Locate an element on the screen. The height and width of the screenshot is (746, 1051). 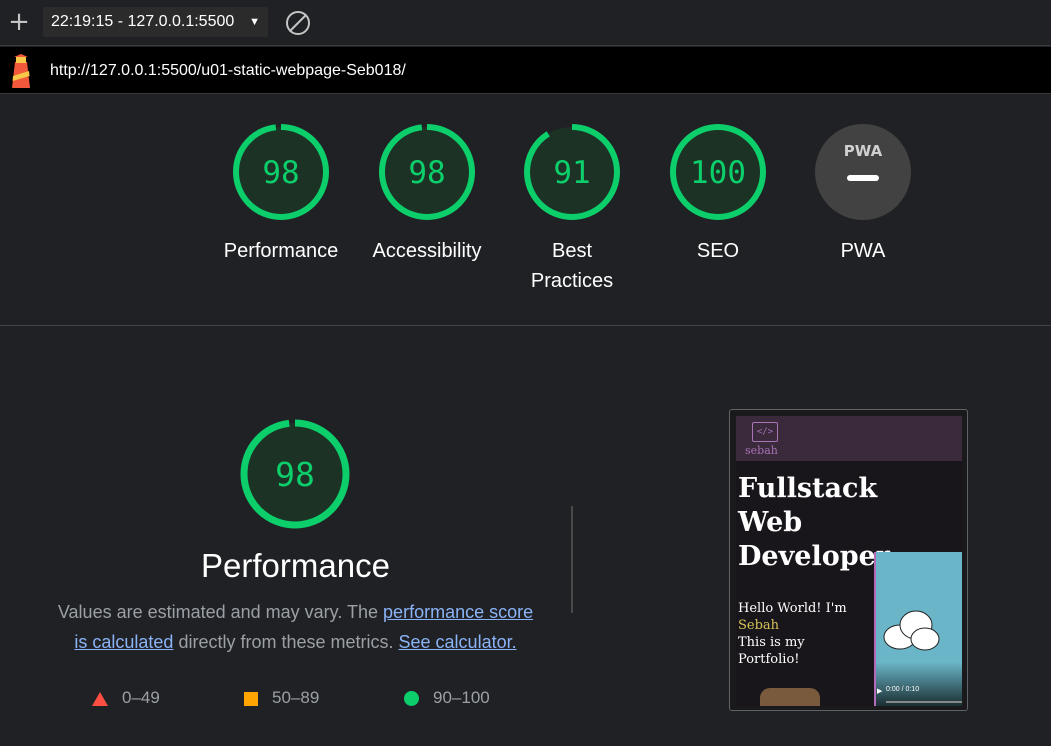
performance-gauge: 98 is located at coordinates (295, 474).